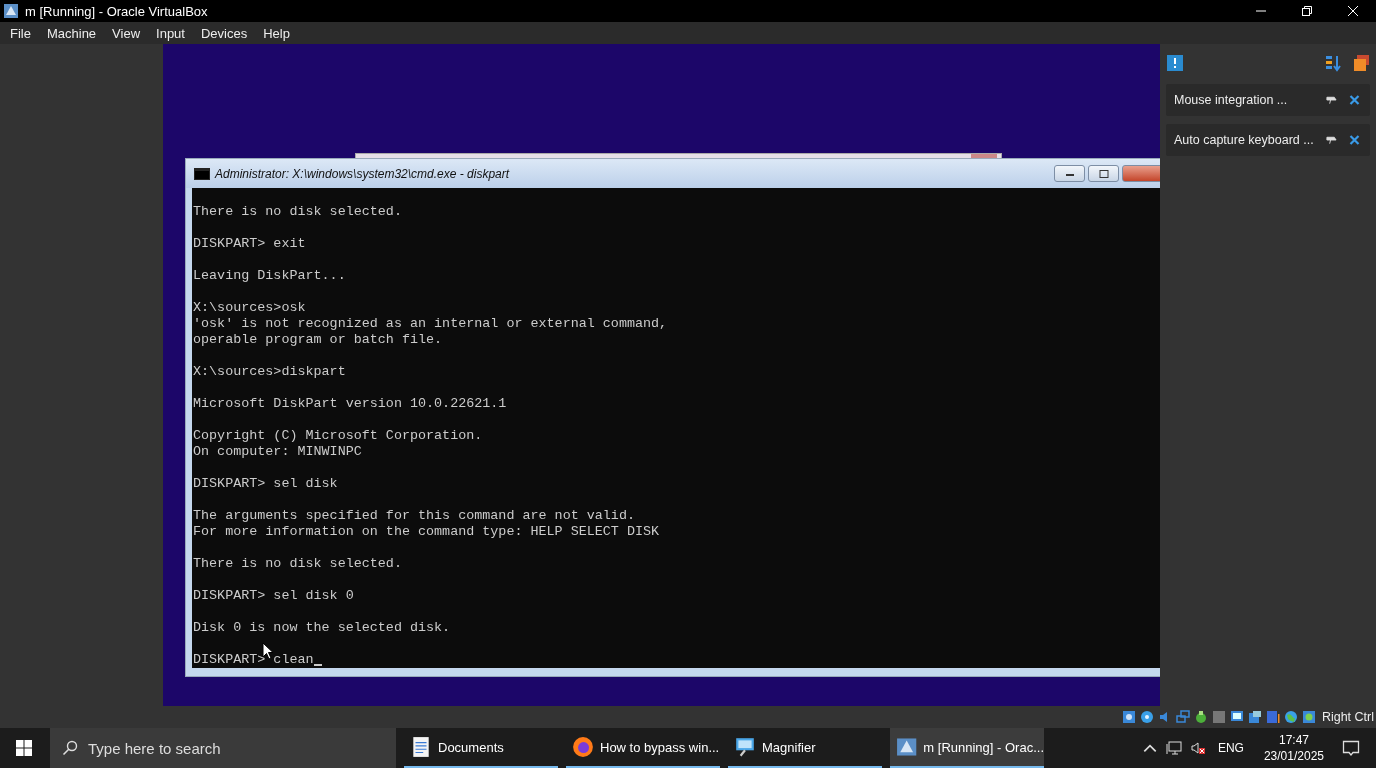 The image size is (1376, 768). I want to click on document-icon, so click(421, 747).